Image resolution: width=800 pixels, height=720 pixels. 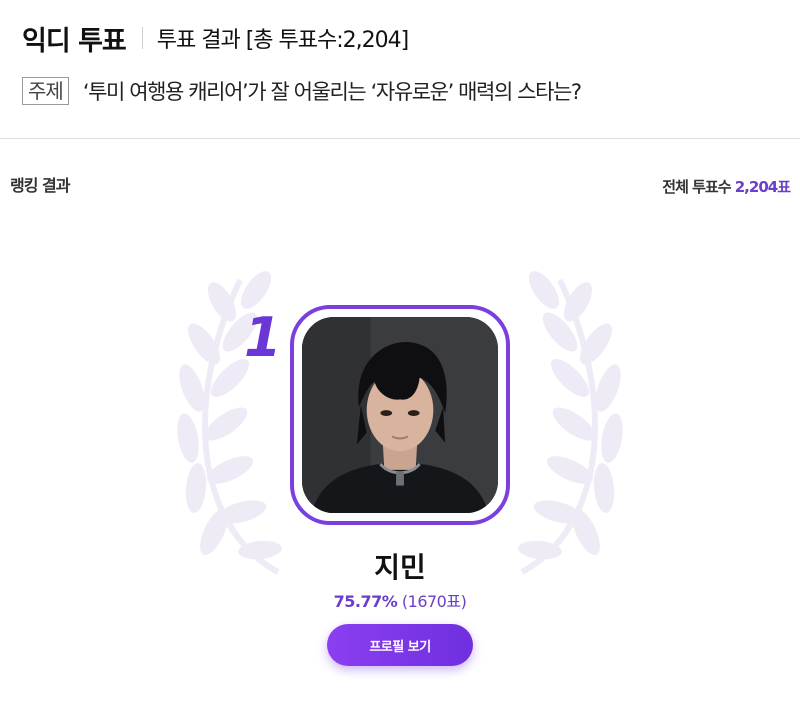 I want to click on topic-row: 주제 ‘투미 여행용 캐리어’가 잘 어울리는 ‘자유로운’ 매력의 스타는?, so click(x=302, y=91).